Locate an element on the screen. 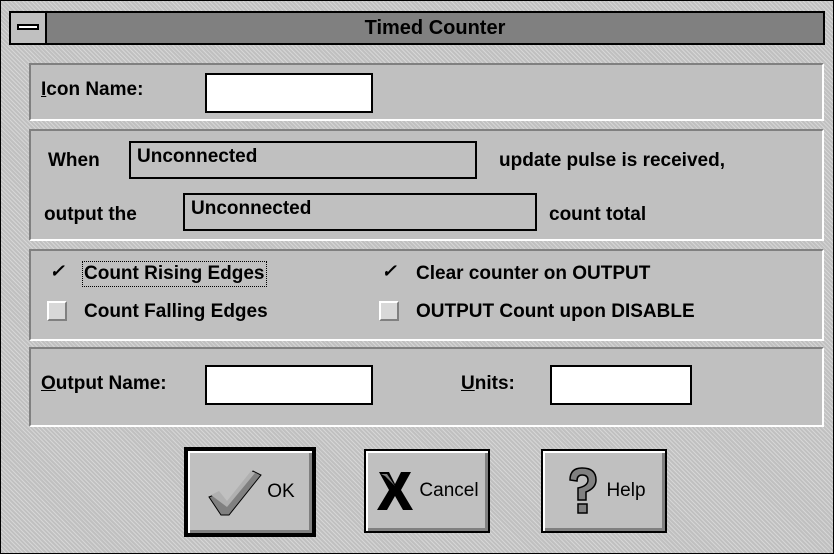  system-menu-icon is located at coordinates (28, 27).